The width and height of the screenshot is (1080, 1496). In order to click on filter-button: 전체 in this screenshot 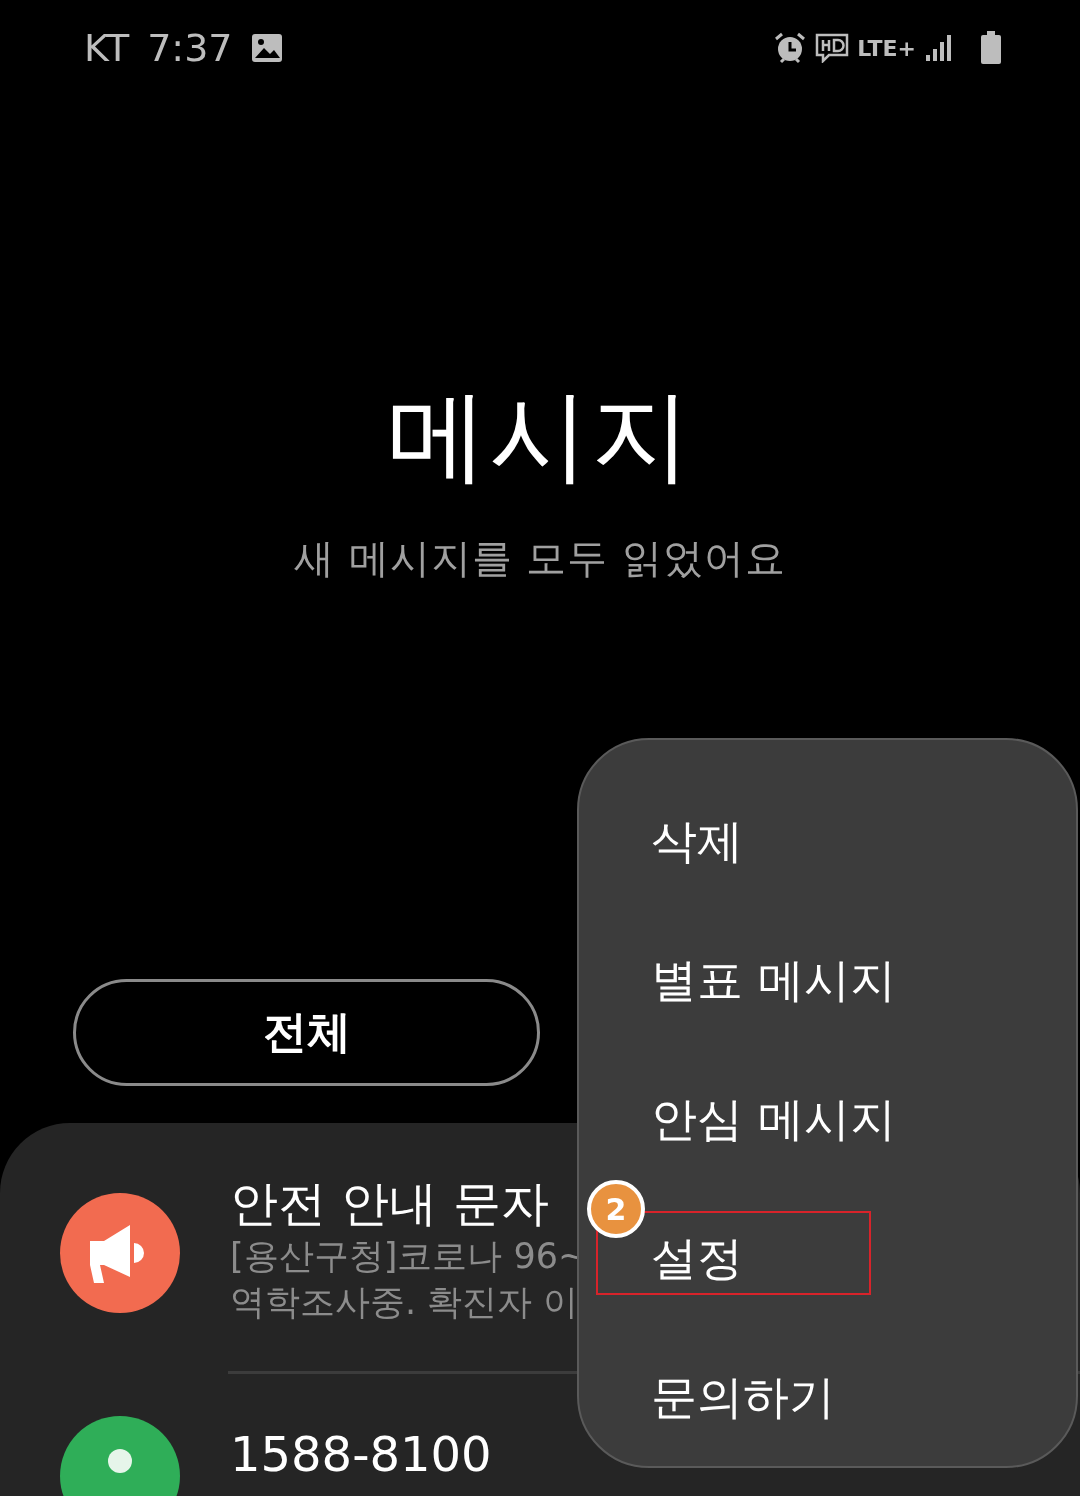, I will do `click(306, 1032)`.